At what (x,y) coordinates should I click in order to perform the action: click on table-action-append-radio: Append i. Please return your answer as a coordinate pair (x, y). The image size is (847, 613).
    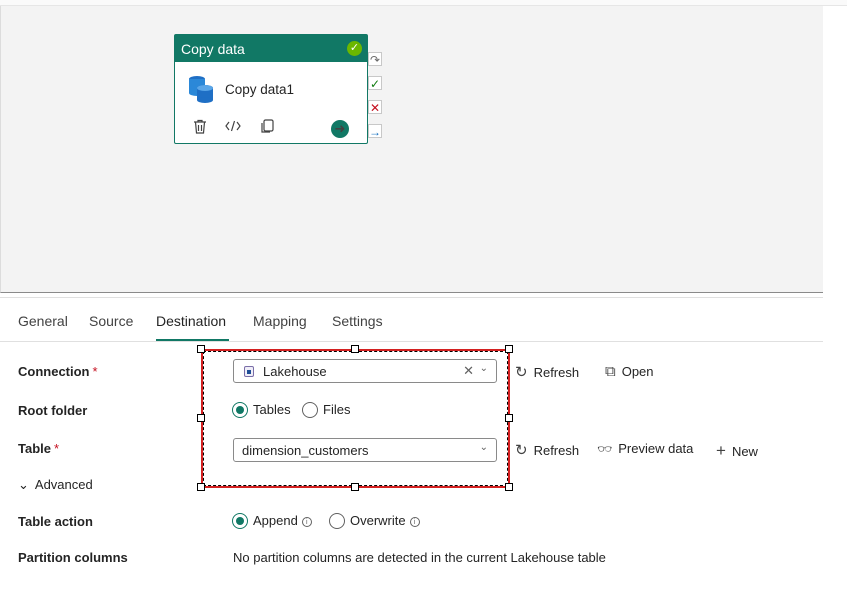
    Looking at the image, I should click on (272, 521).